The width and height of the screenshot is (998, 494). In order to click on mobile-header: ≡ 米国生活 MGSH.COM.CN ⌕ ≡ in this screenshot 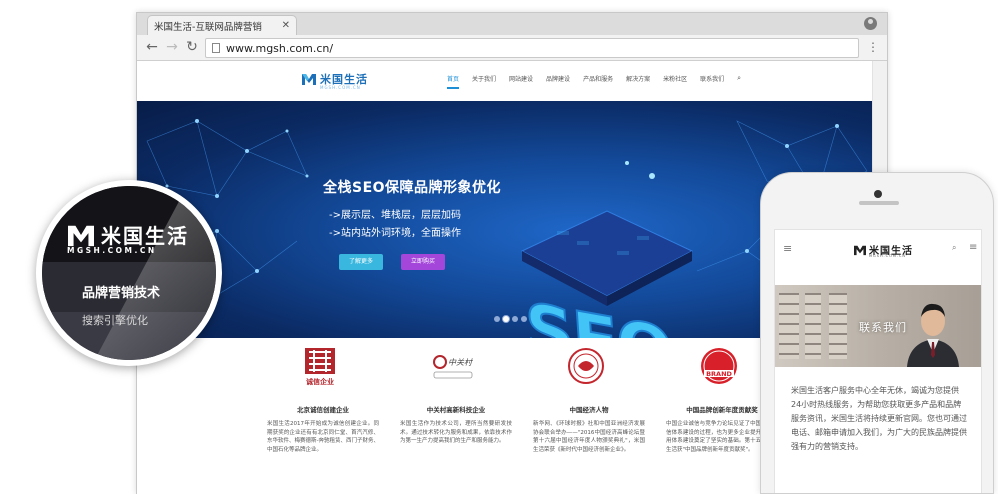, I will do `click(878, 250)`.